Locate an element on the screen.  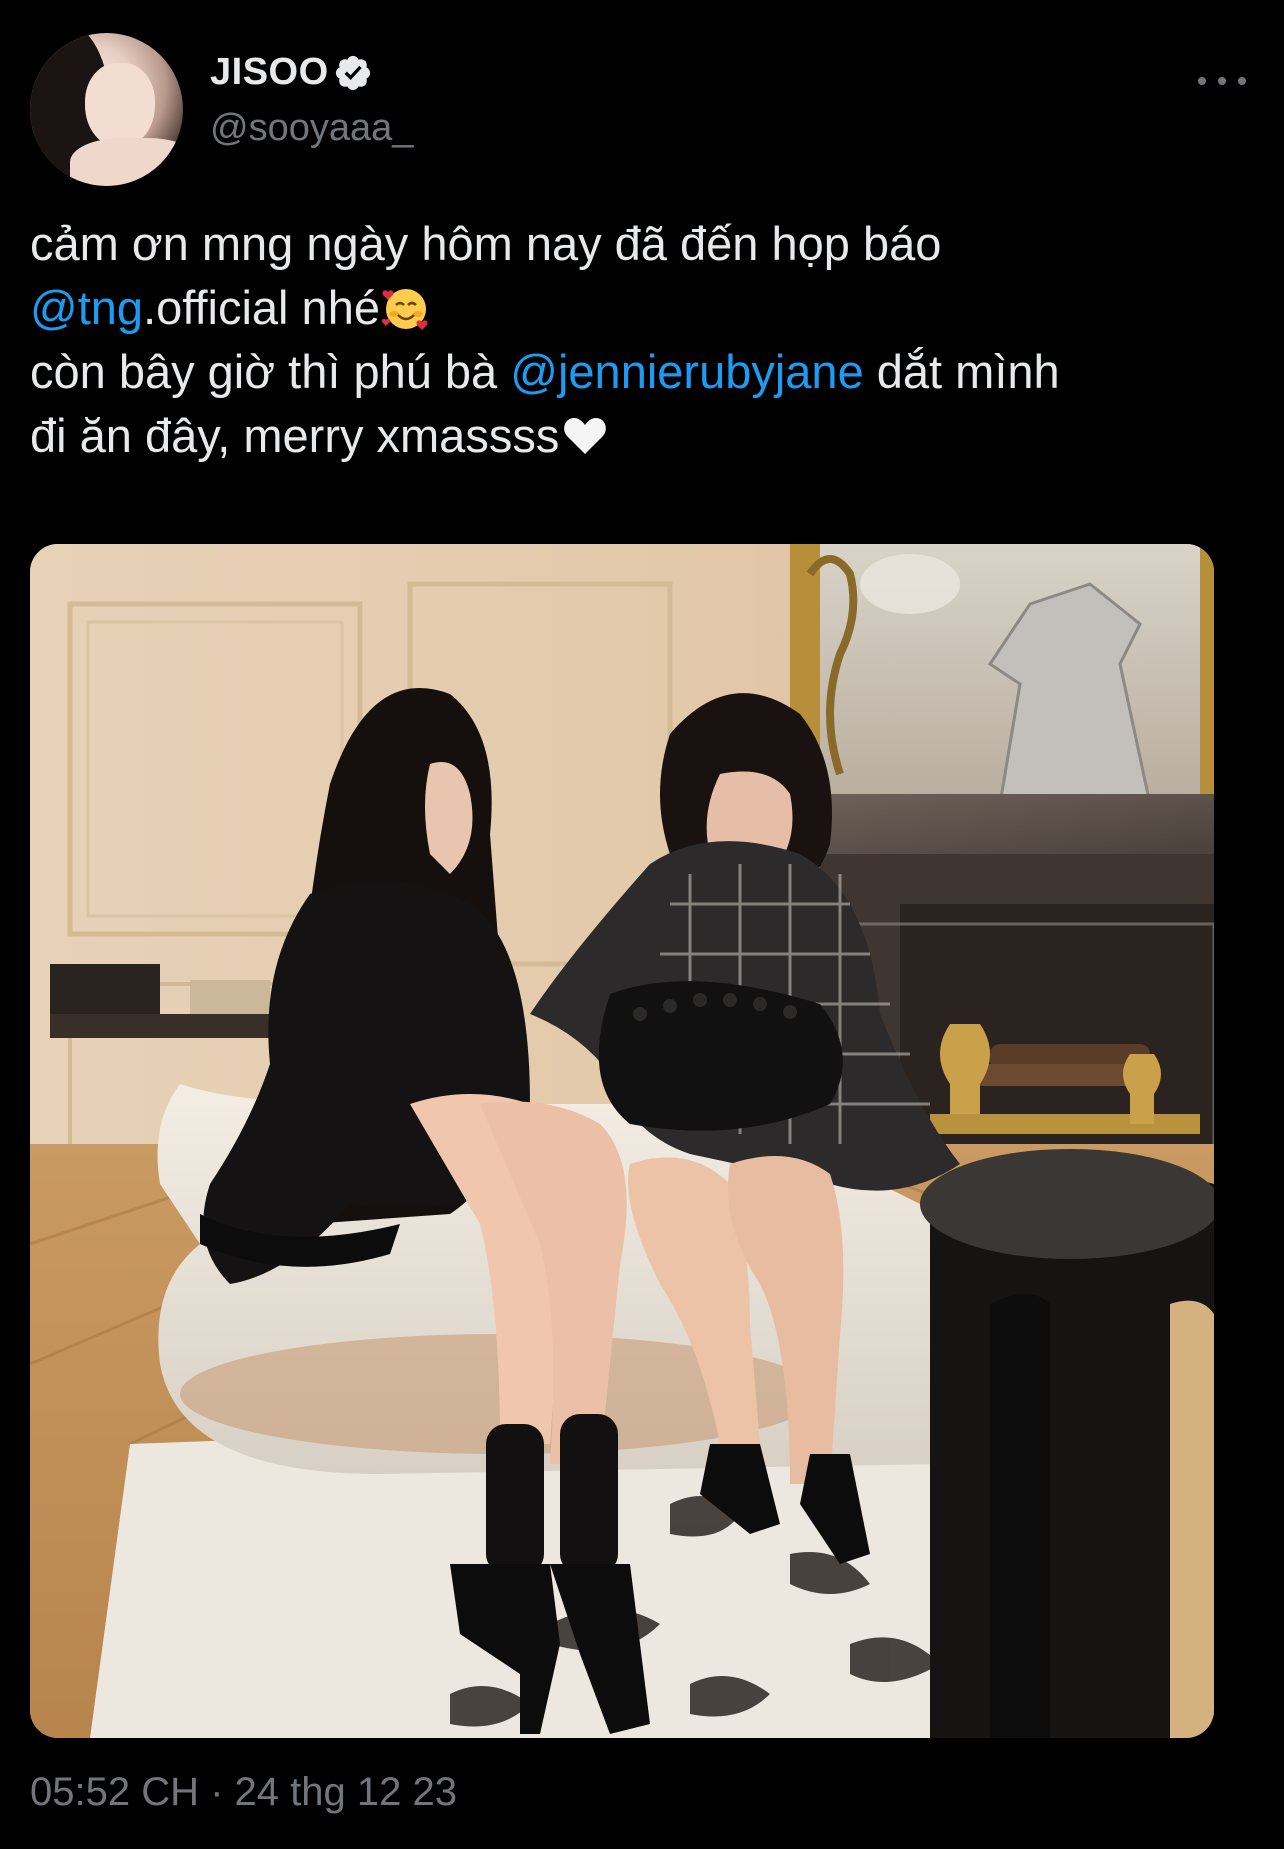
tweet-header: JISOO @sooyaaa_ is located at coordinates (642, 109).